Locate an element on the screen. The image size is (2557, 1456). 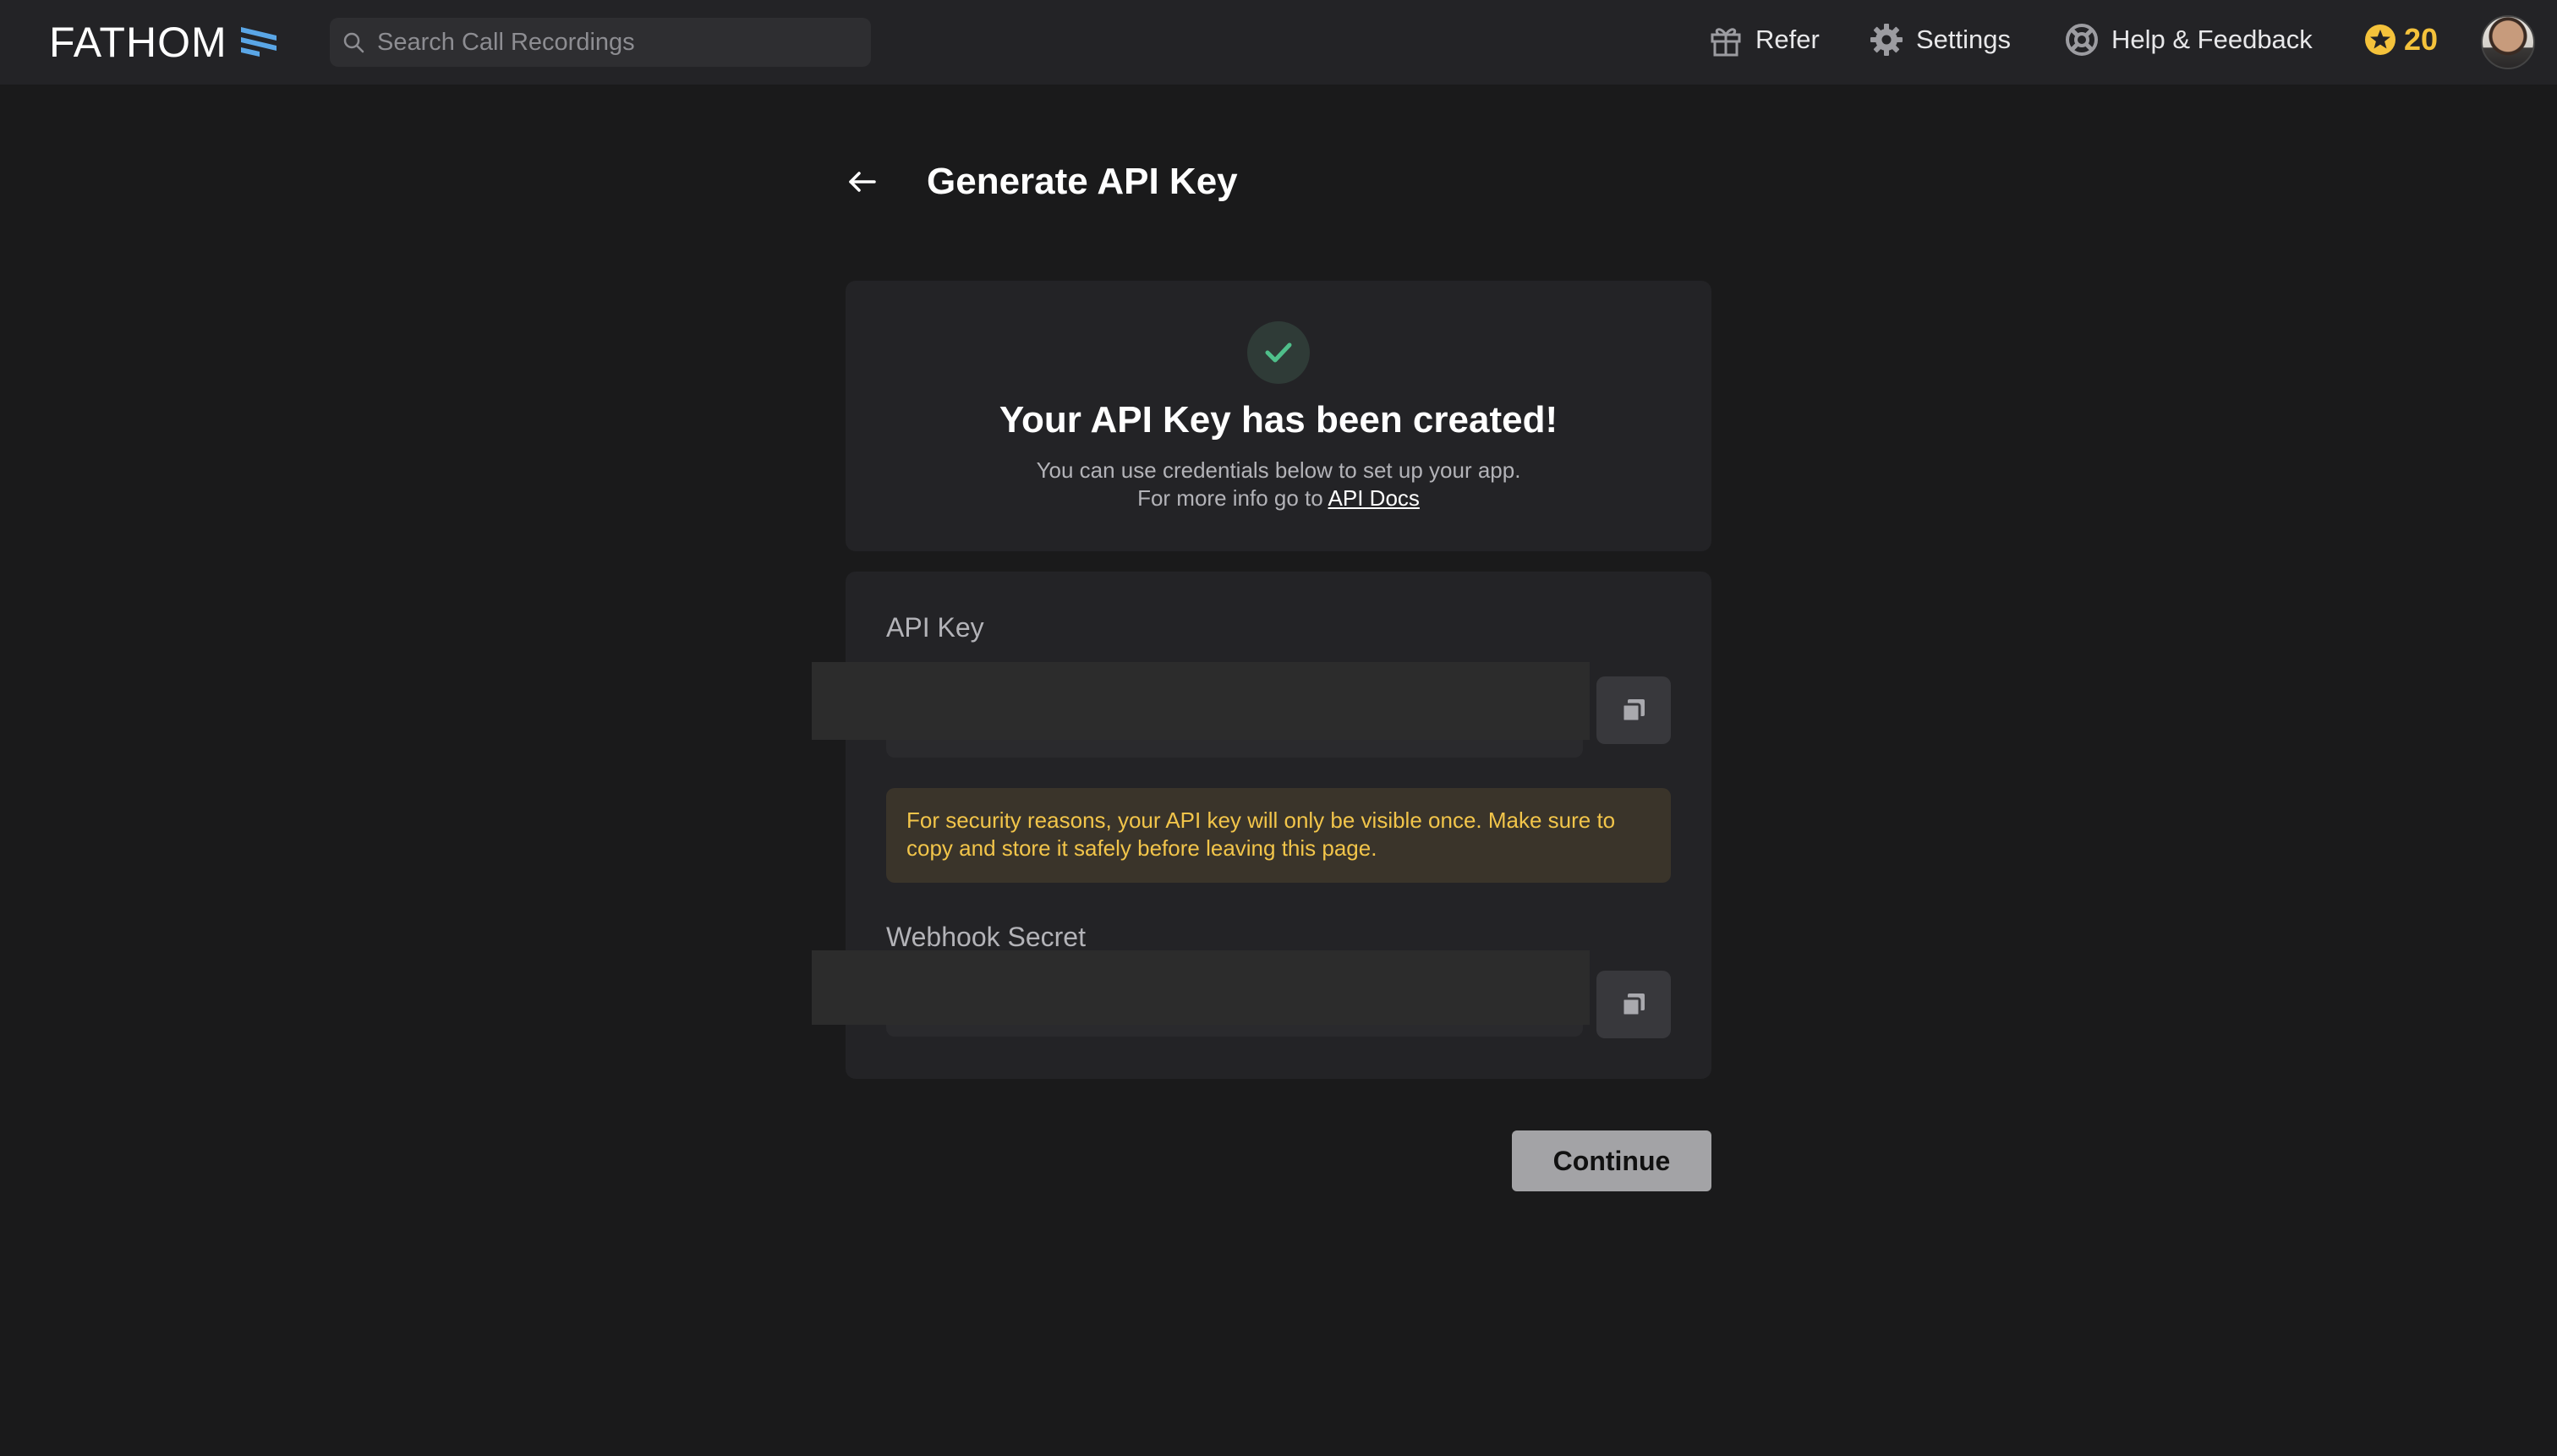
continue-button: Continue is located at coordinates (1611, 1160).